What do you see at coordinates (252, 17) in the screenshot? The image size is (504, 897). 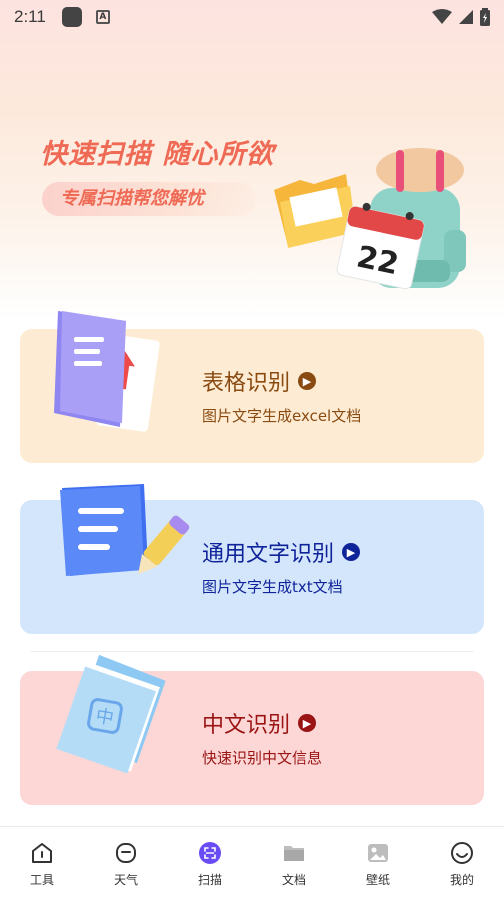 I see `status-bar: 2:11 A` at bounding box center [252, 17].